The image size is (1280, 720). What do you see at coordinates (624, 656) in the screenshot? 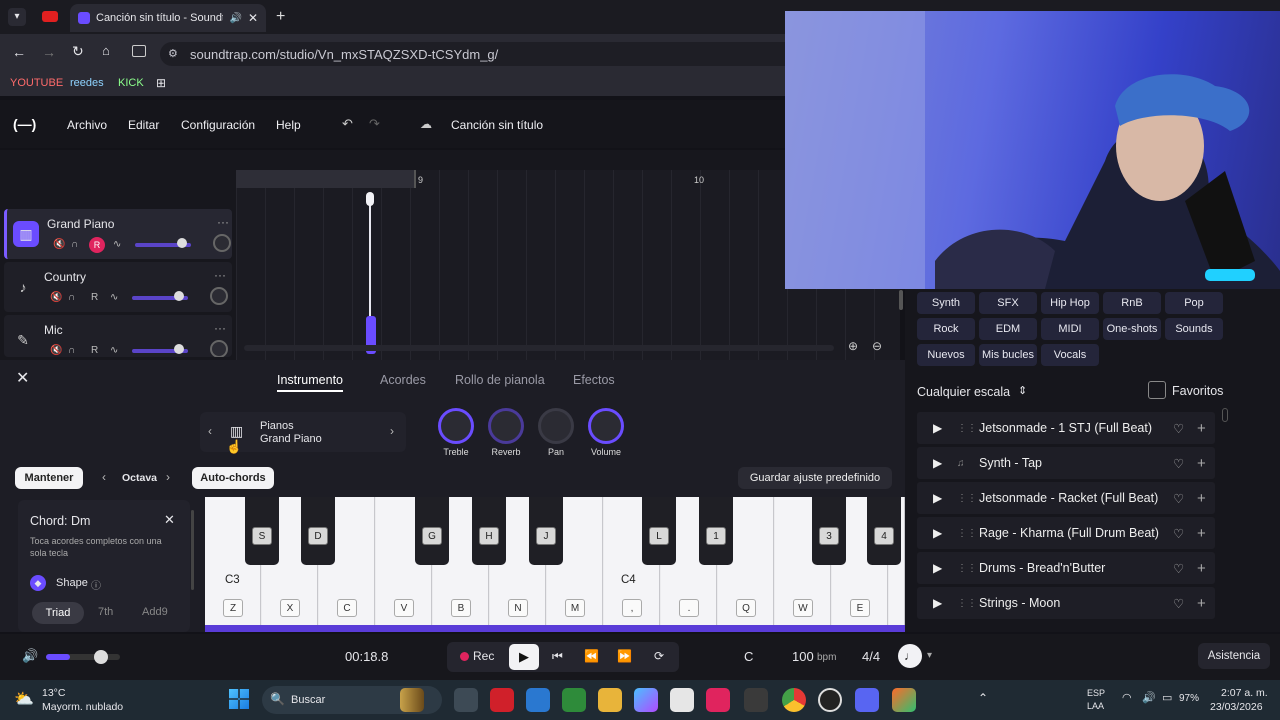
I see `fast-forward-icon: ⏩` at bounding box center [624, 656].